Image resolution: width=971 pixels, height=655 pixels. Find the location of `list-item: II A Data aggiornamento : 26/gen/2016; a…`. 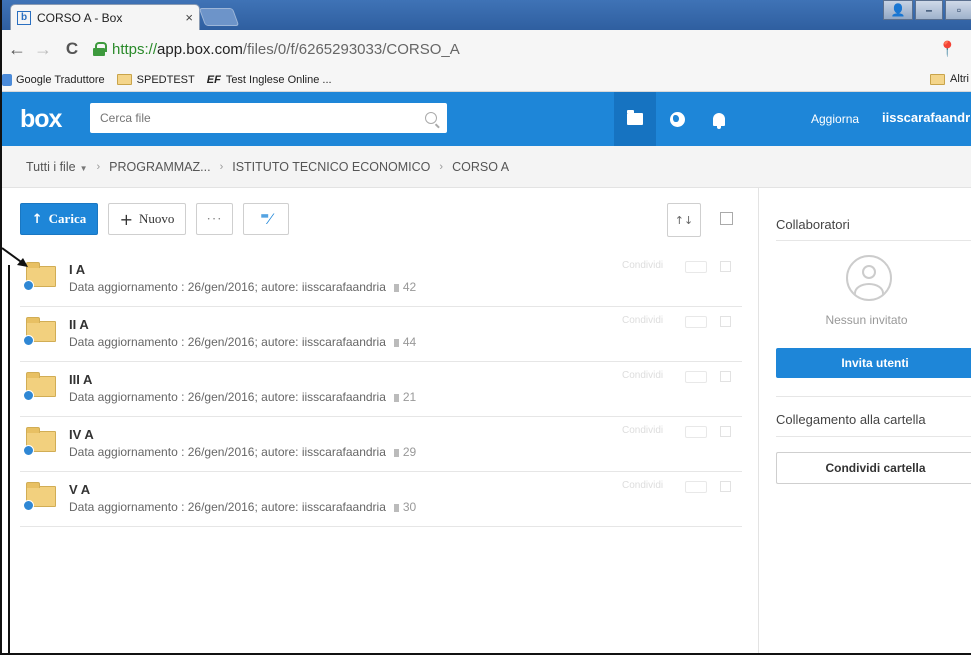

list-item: II A Data aggiornamento : 26/gen/2016; a… is located at coordinates (381, 334).